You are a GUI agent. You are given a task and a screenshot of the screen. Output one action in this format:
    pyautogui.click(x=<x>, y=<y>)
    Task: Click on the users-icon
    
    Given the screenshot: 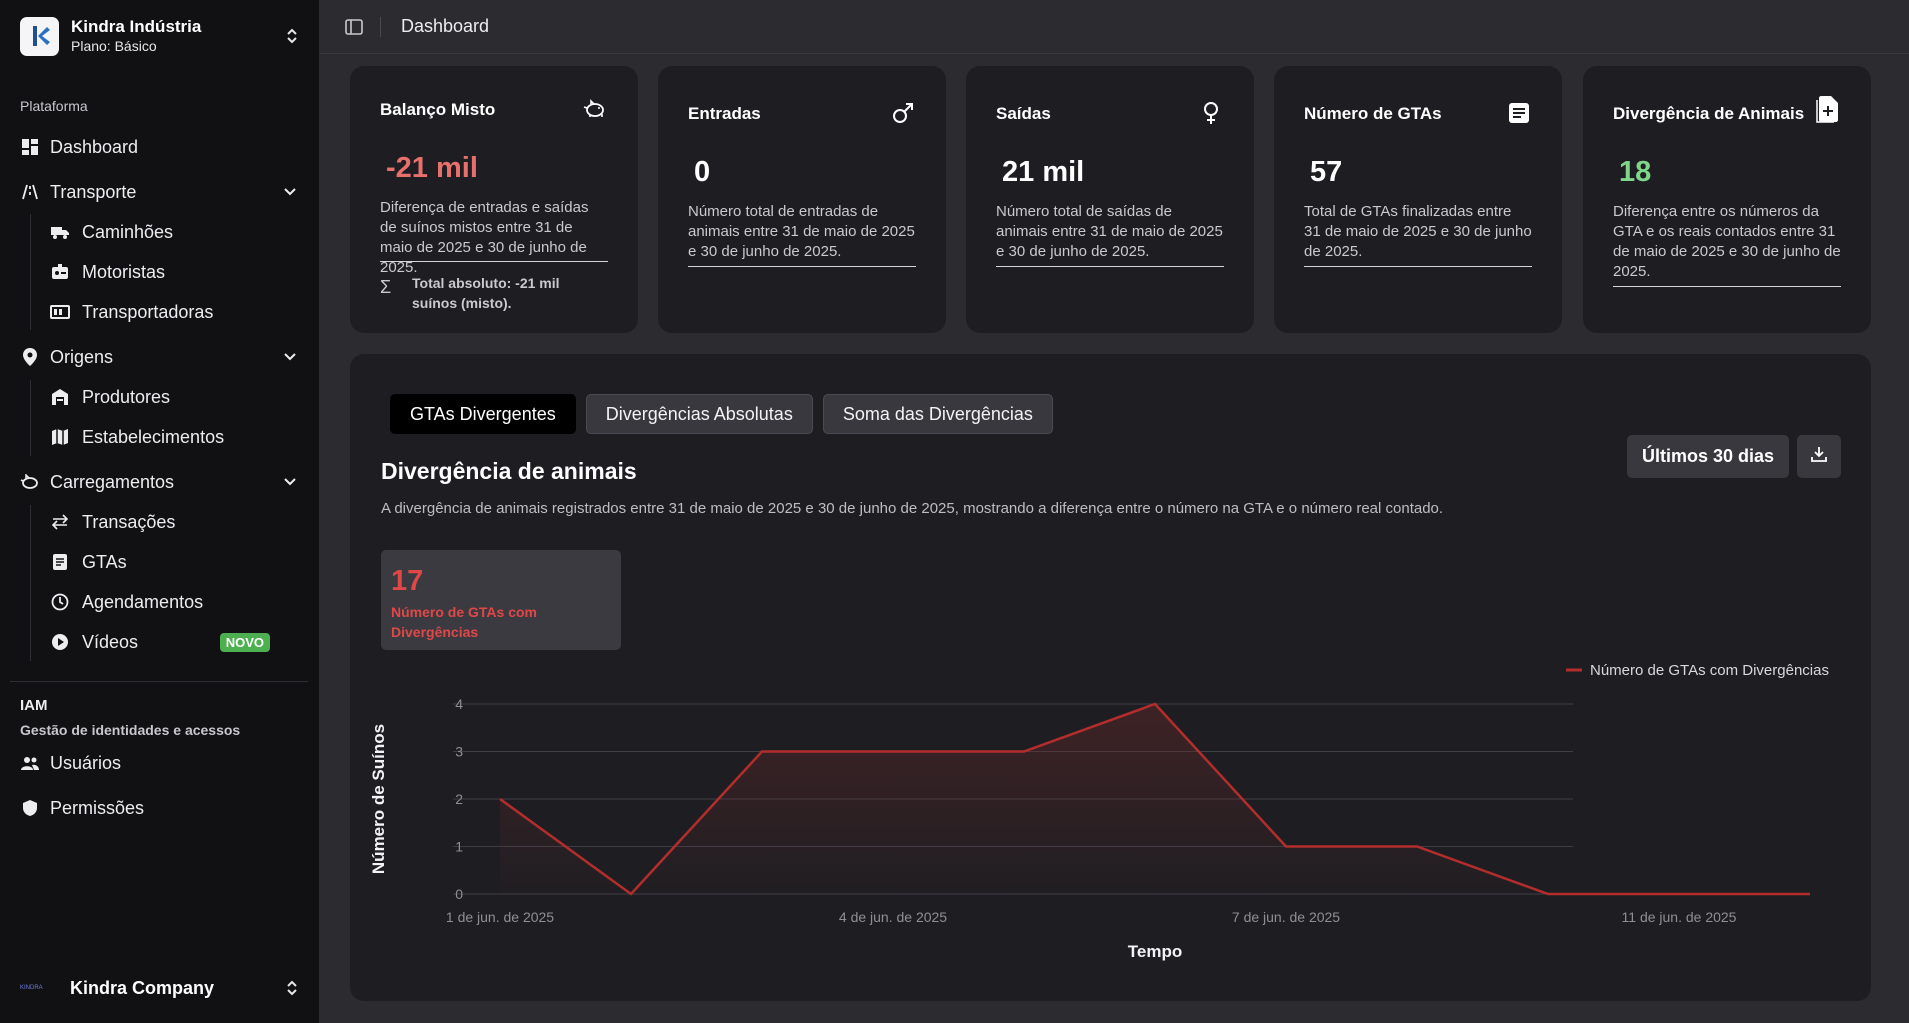 What is the action you would take?
    pyautogui.click(x=30, y=763)
    